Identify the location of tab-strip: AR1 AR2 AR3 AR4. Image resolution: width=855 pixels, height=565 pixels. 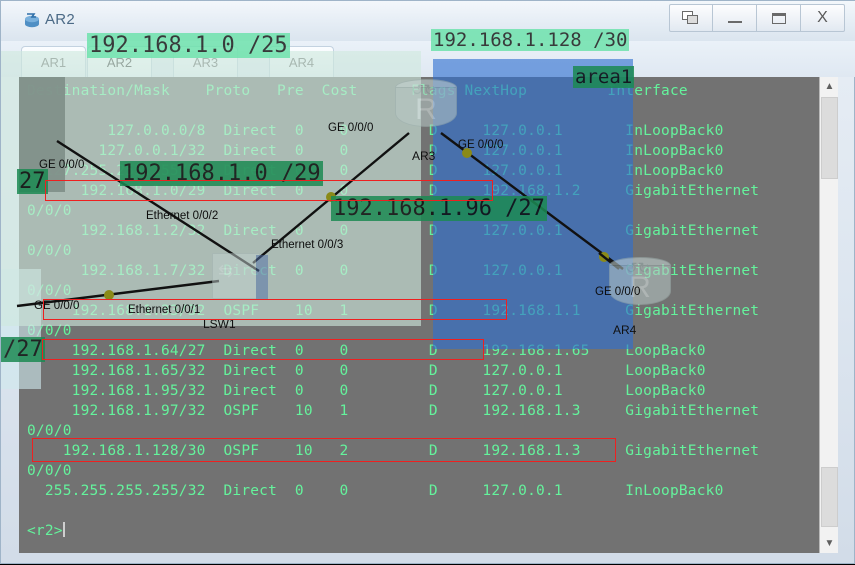
(428, 59).